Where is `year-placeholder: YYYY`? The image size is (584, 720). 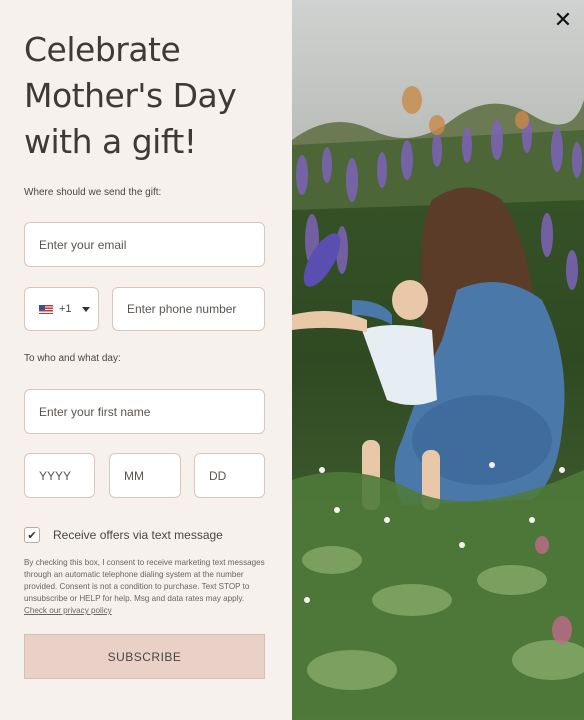
year-placeholder: YYYY is located at coordinates (55, 475).